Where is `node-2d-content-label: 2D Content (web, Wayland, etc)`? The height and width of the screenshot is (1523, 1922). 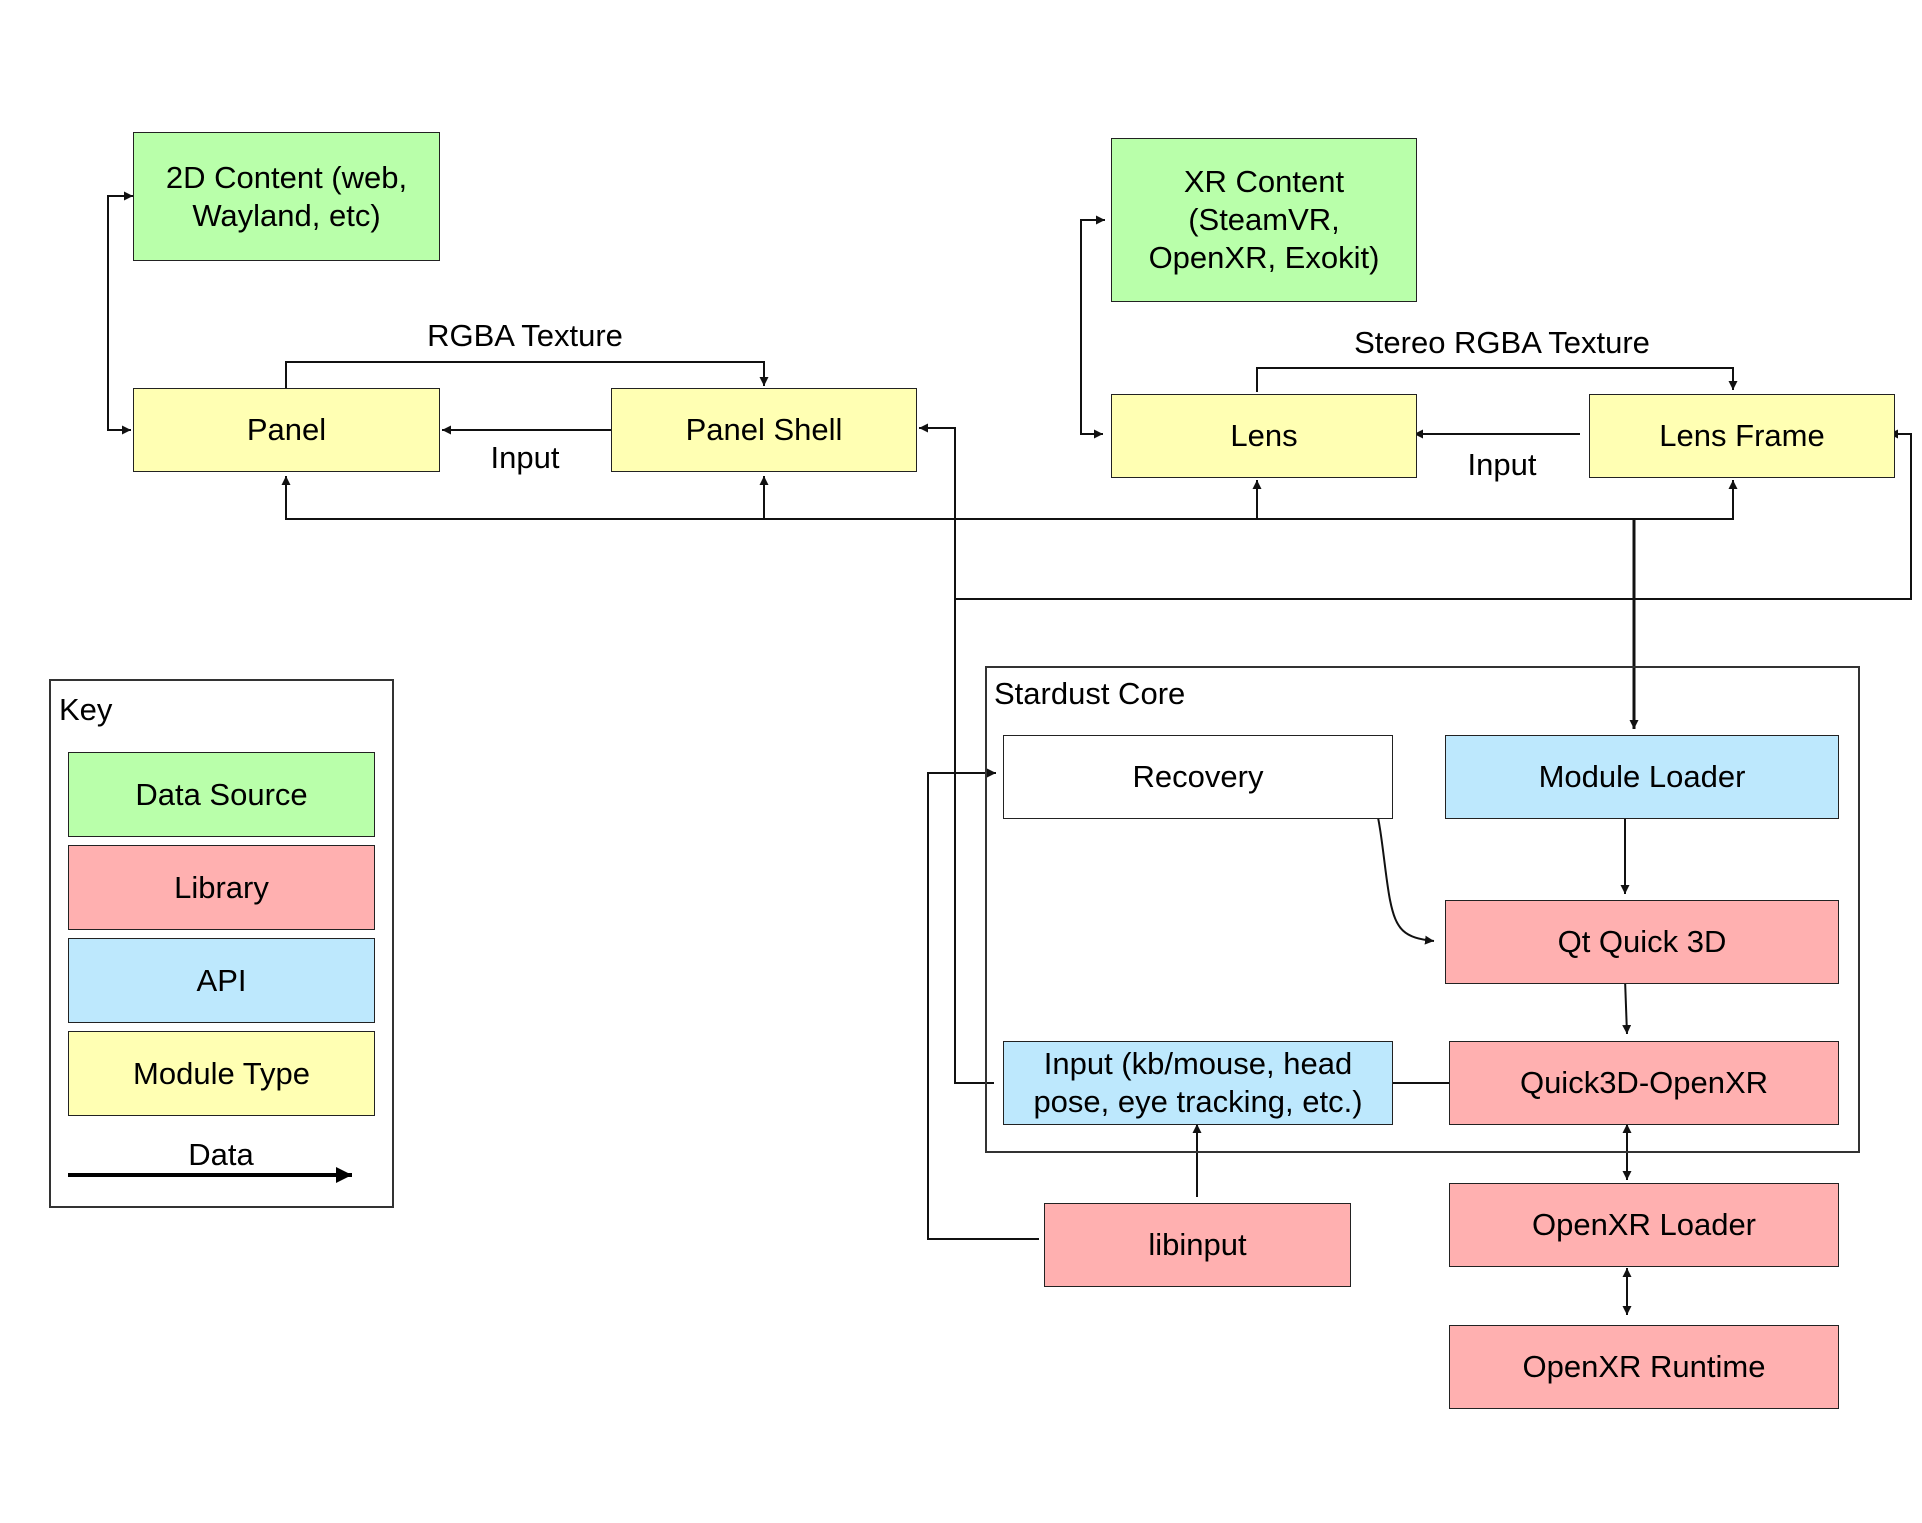 node-2d-content-label: 2D Content (web, Wayland, etc) is located at coordinates (286, 196).